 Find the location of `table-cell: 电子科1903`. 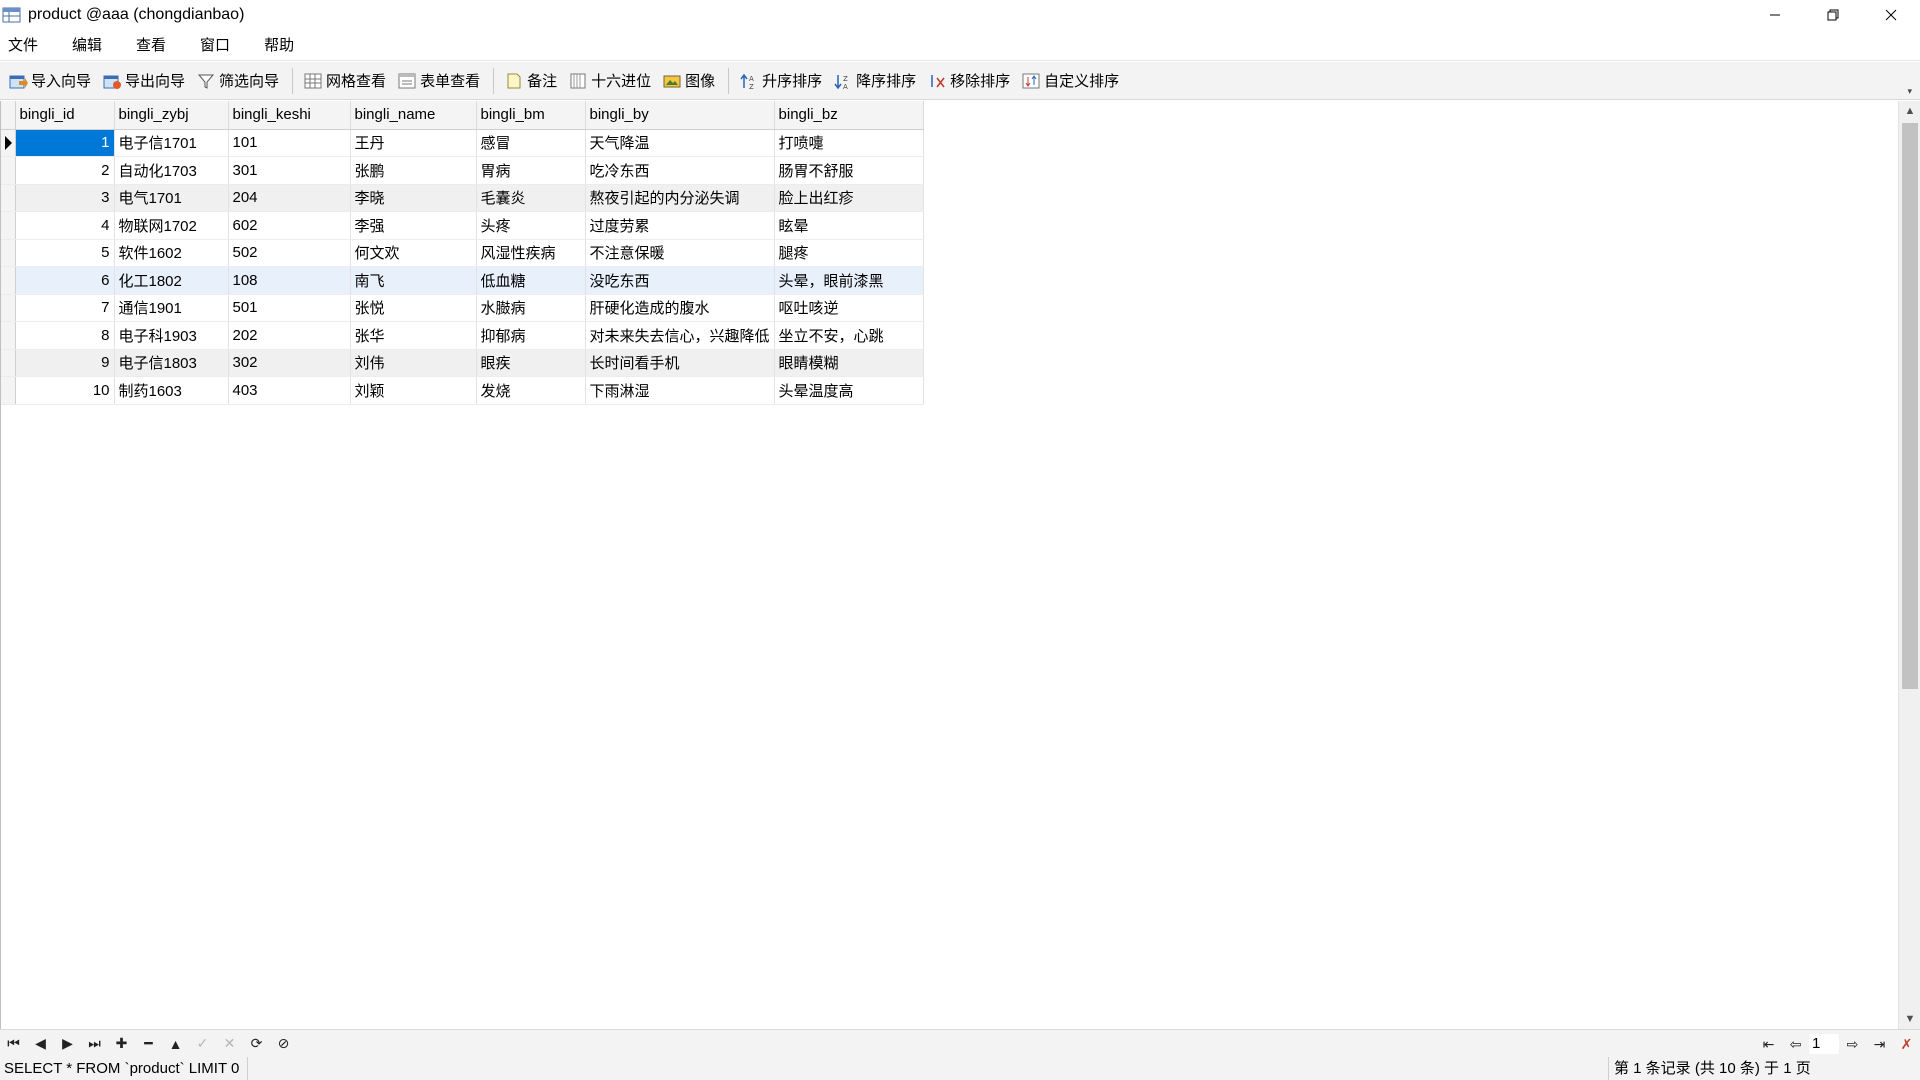

table-cell: 电子科1903 is located at coordinates (171, 335).